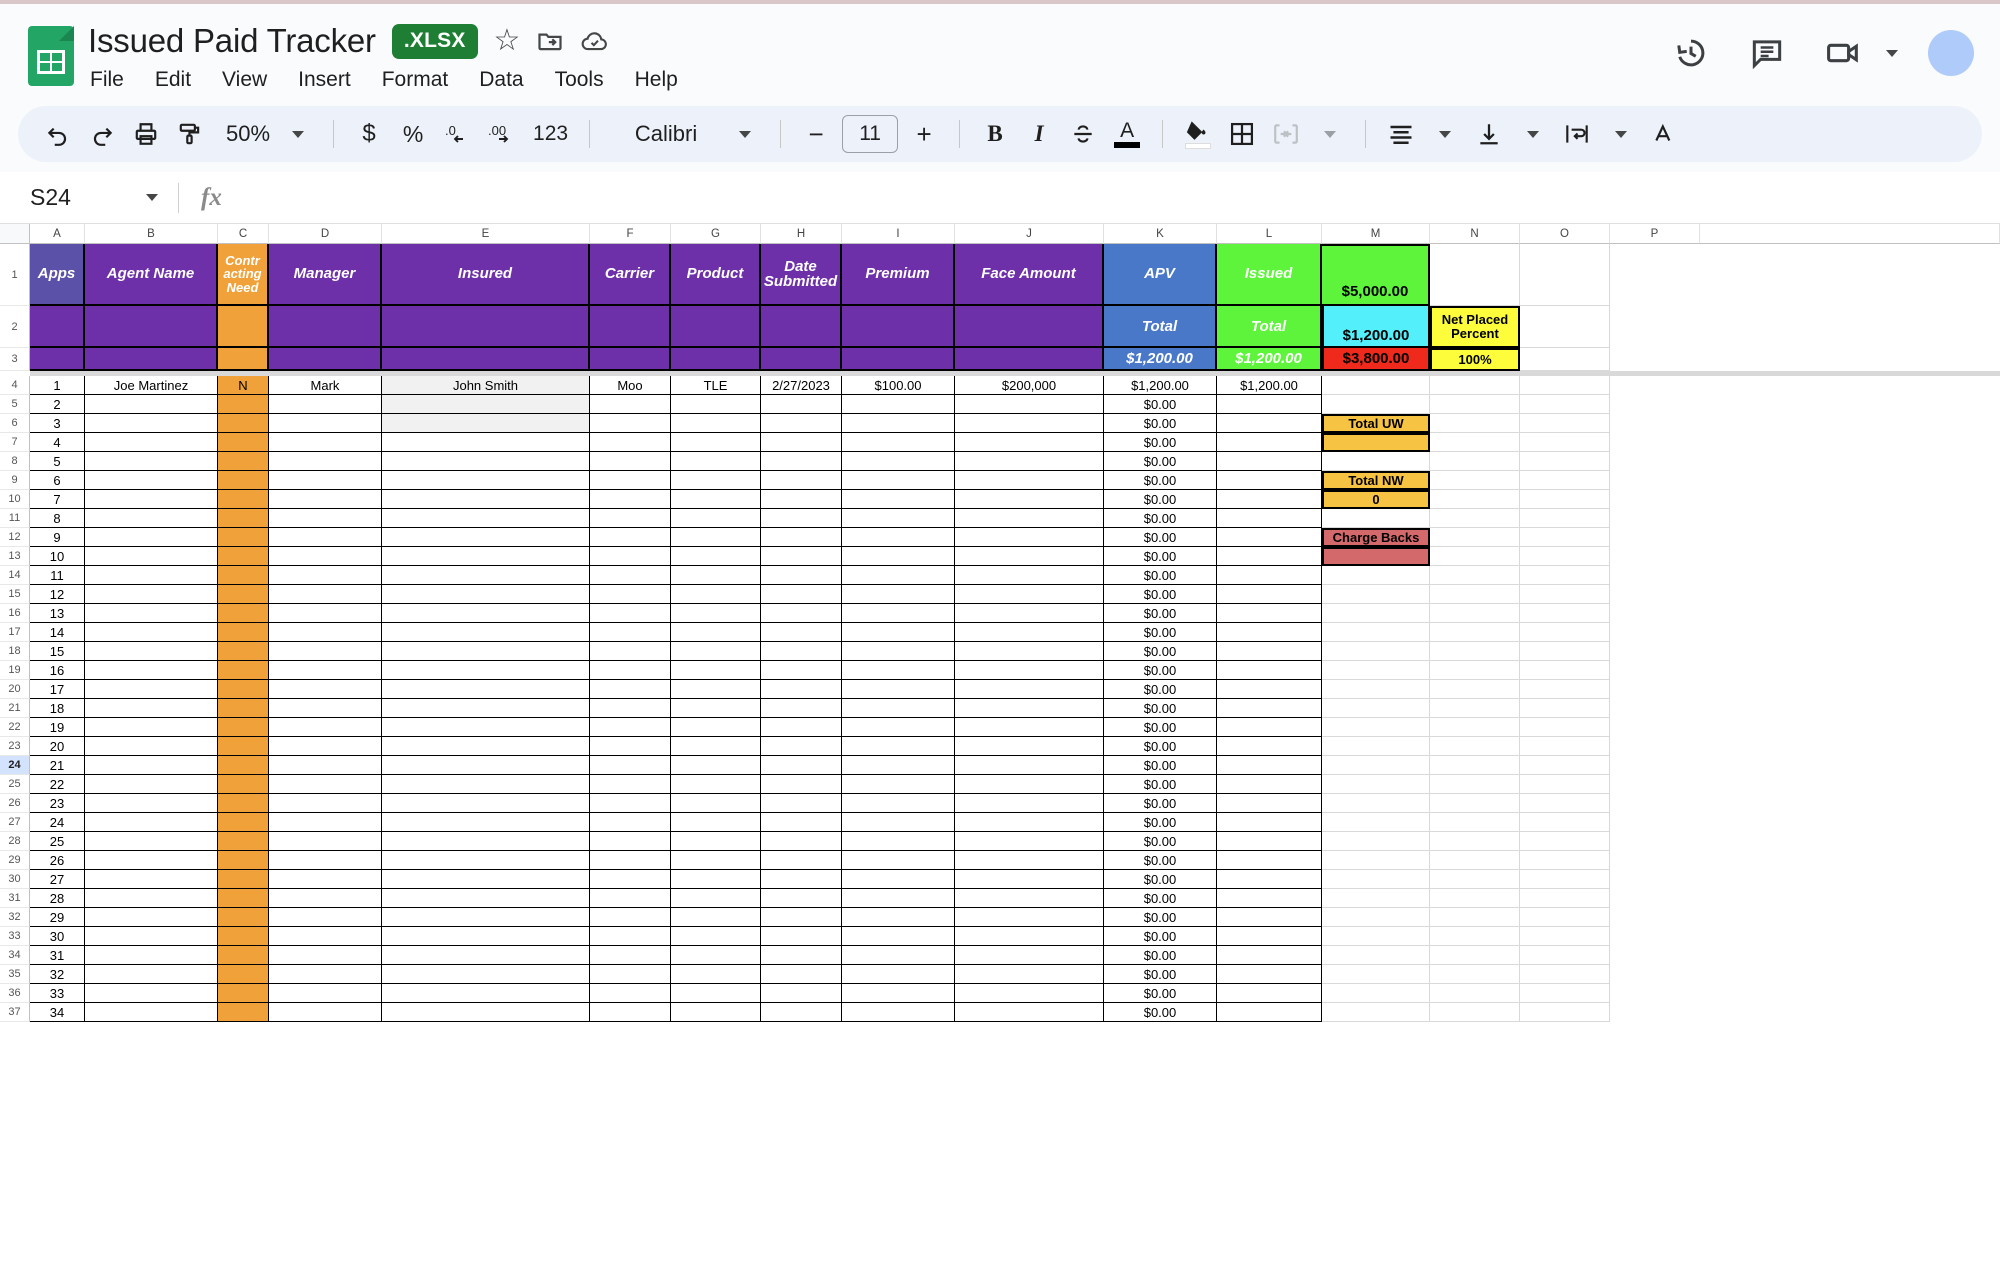 This screenshot has height=1268, width=2000. Describe the element at coordinates (1565, 359) in the screenshot. I see `cell-O3` at that location.